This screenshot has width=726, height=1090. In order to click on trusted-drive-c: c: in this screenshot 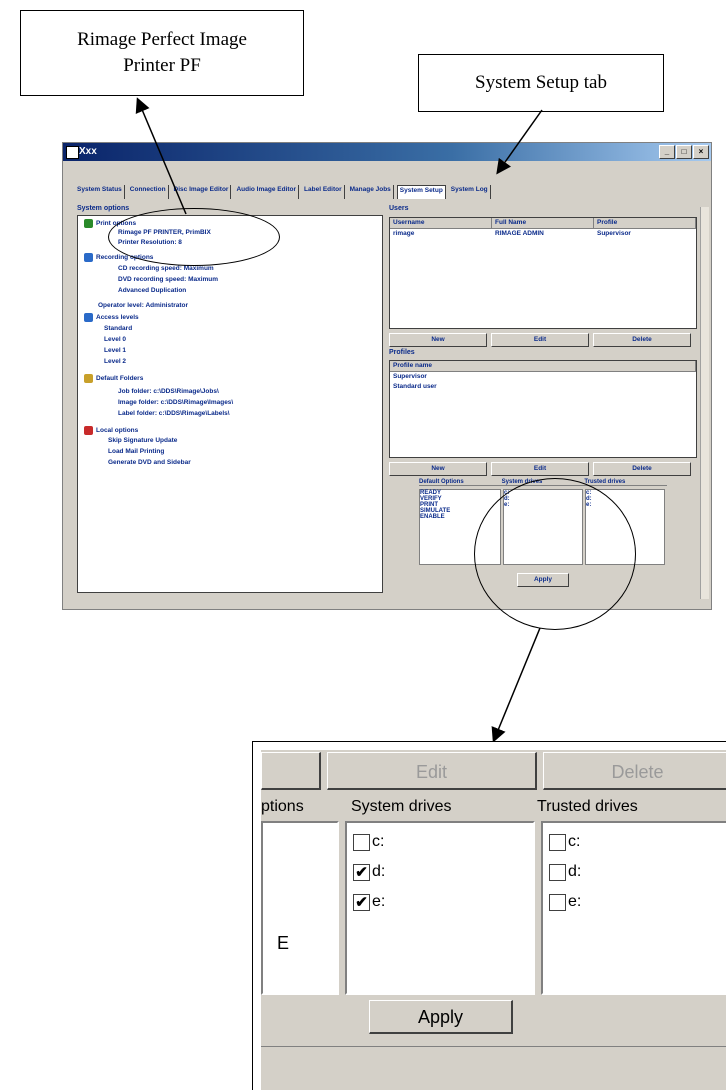, I will do `click(564, 842)`.